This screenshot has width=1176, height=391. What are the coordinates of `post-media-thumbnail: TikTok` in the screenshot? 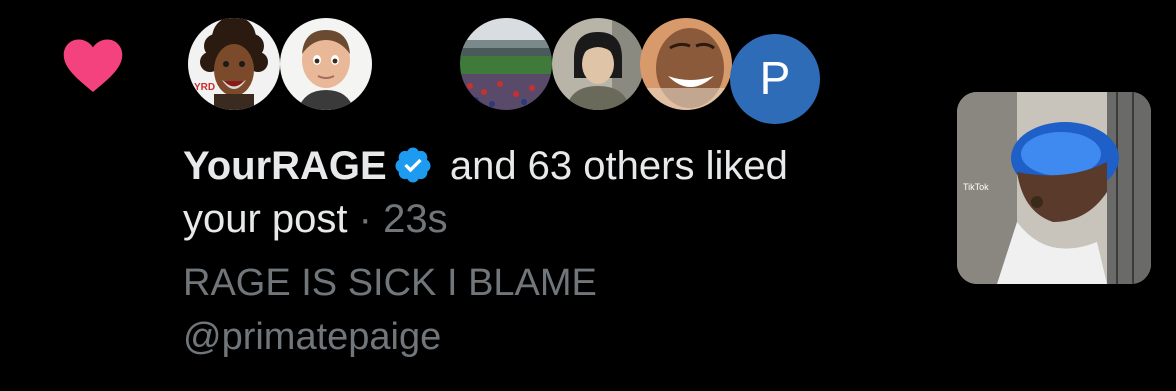 It's located at (1054, 188).